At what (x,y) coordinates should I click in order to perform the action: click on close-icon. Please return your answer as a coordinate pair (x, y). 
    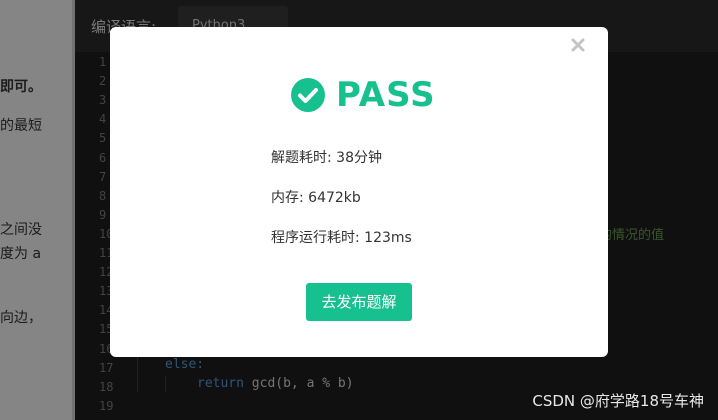
    Looking at the image, I should click on (578, 45).